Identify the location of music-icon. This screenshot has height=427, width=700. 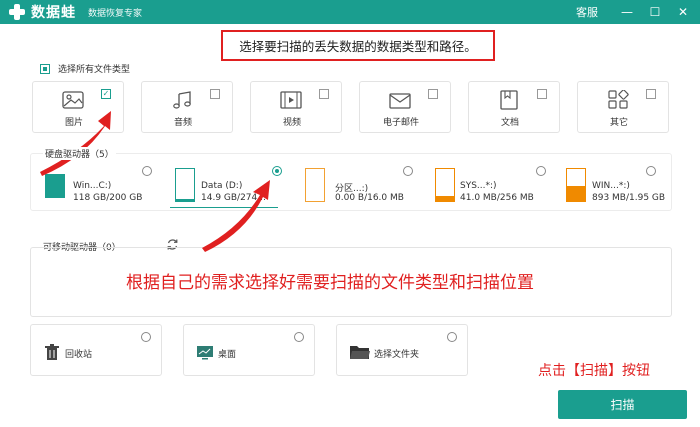
(182, 100).